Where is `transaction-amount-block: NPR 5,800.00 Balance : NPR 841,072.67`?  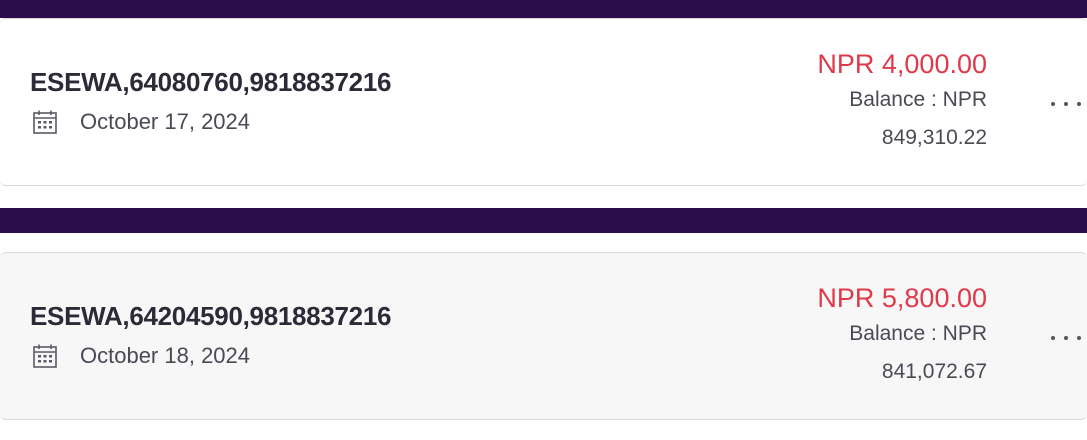 transaction-amount-block: NPR 5,800.00 Balance : NPR 841,072.67 is located at coordinates (902, 336).